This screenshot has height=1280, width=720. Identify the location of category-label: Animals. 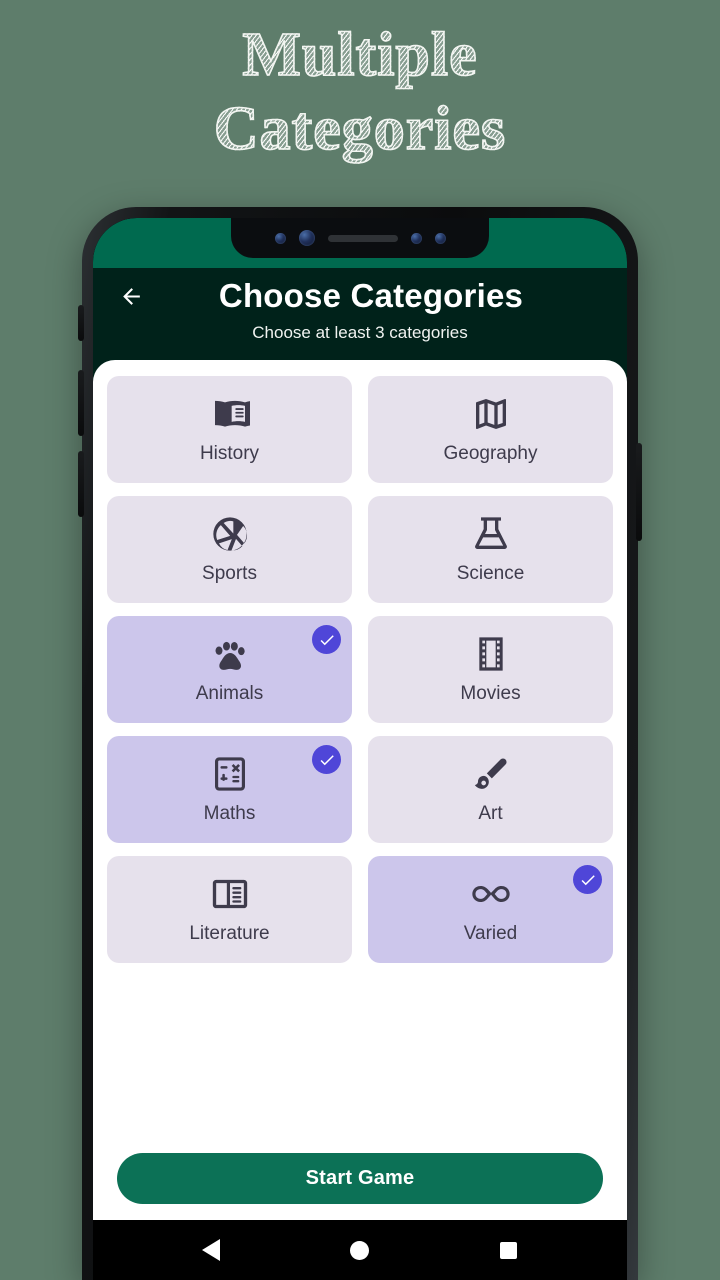
(229, 693).